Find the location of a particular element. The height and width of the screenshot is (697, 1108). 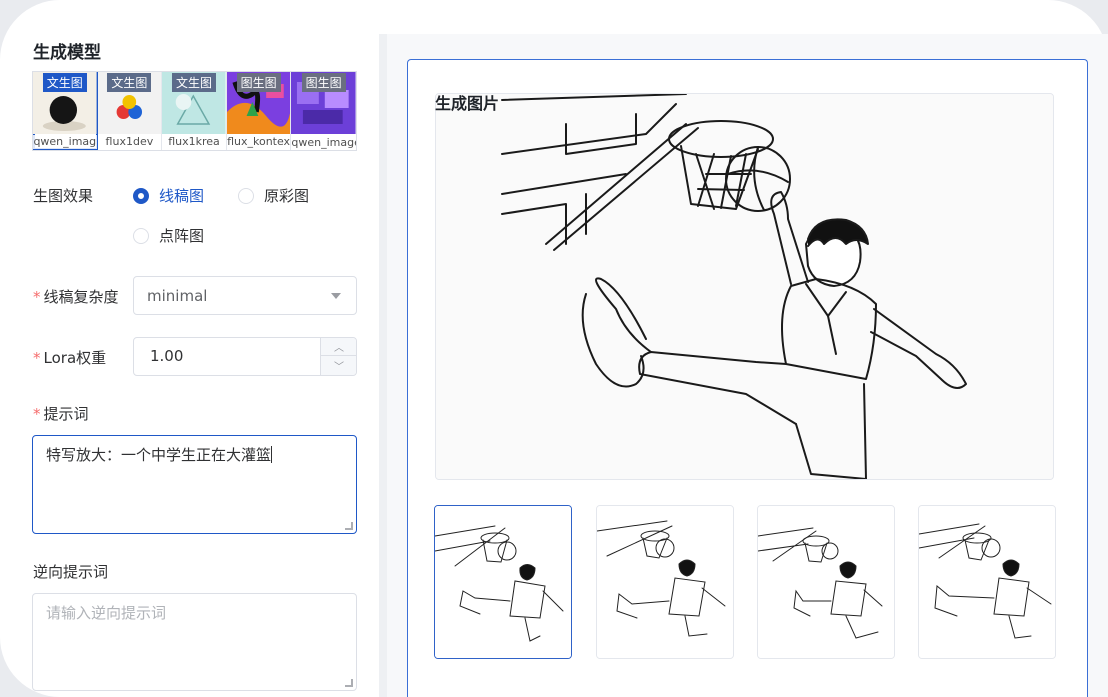

model-name: qwen_image_edit is located at coordinates (323, 142).